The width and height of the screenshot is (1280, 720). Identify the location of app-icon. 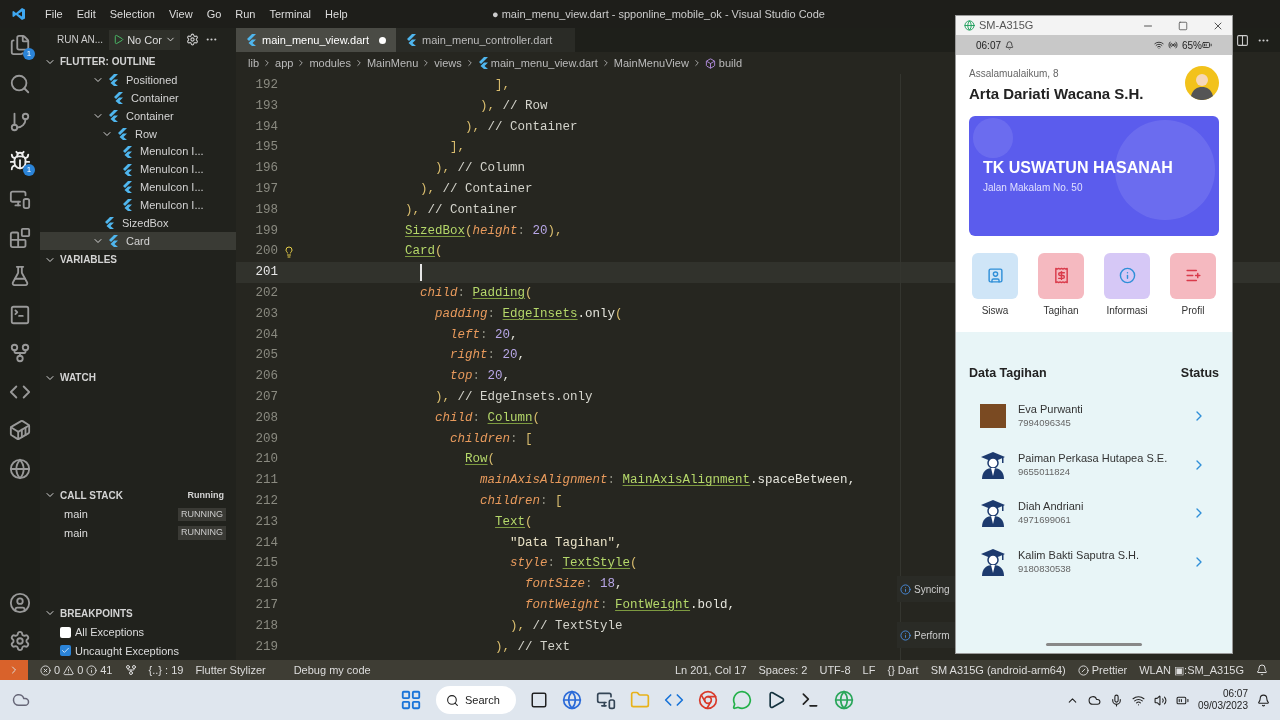
(776, 700).